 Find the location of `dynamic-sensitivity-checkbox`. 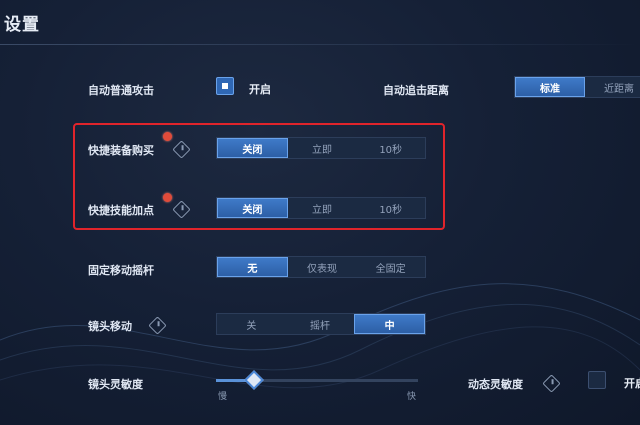

dynamic-sensitivity-checkbox is located at coordinates (597, 380).